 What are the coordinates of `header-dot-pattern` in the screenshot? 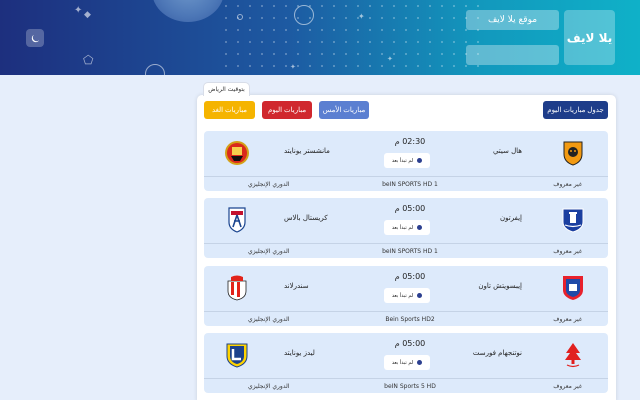 It's located at (350, 37).